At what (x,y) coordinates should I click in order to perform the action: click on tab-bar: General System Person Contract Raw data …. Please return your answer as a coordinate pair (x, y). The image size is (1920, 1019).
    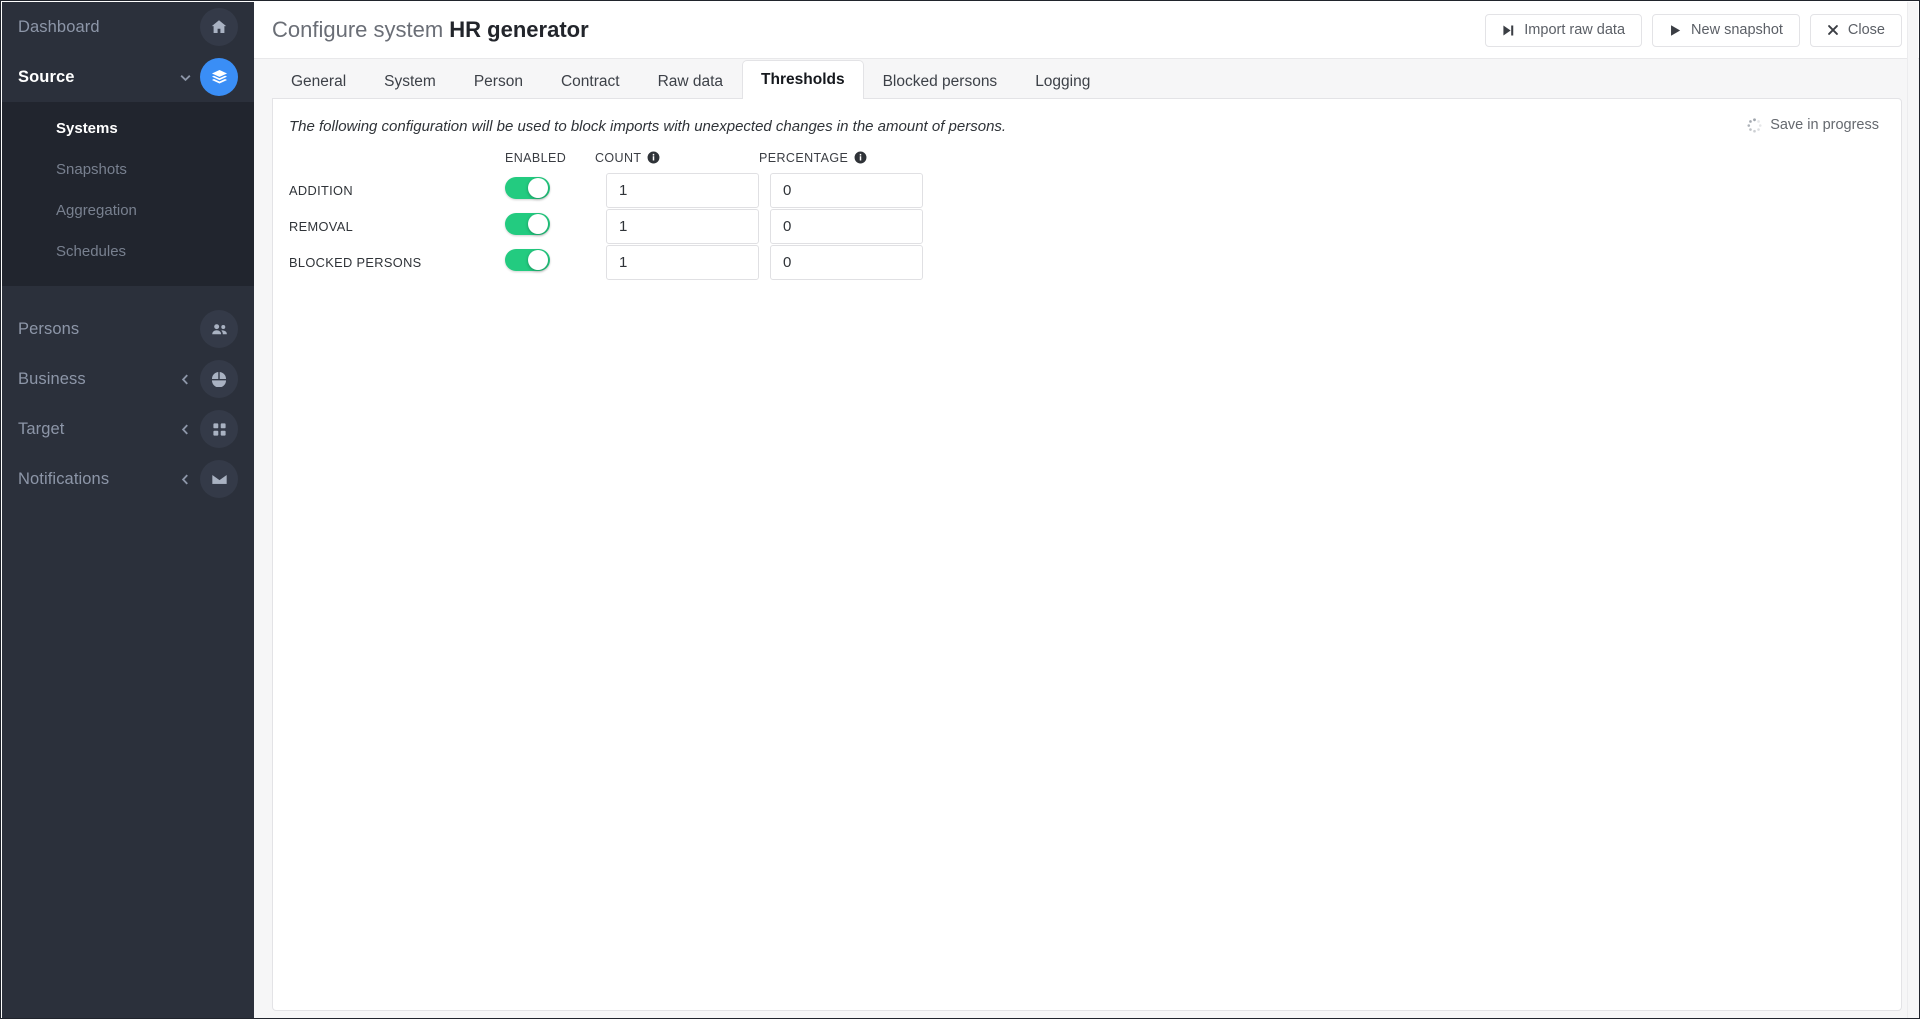
    Looking at the image, I should click on (1086, 79).